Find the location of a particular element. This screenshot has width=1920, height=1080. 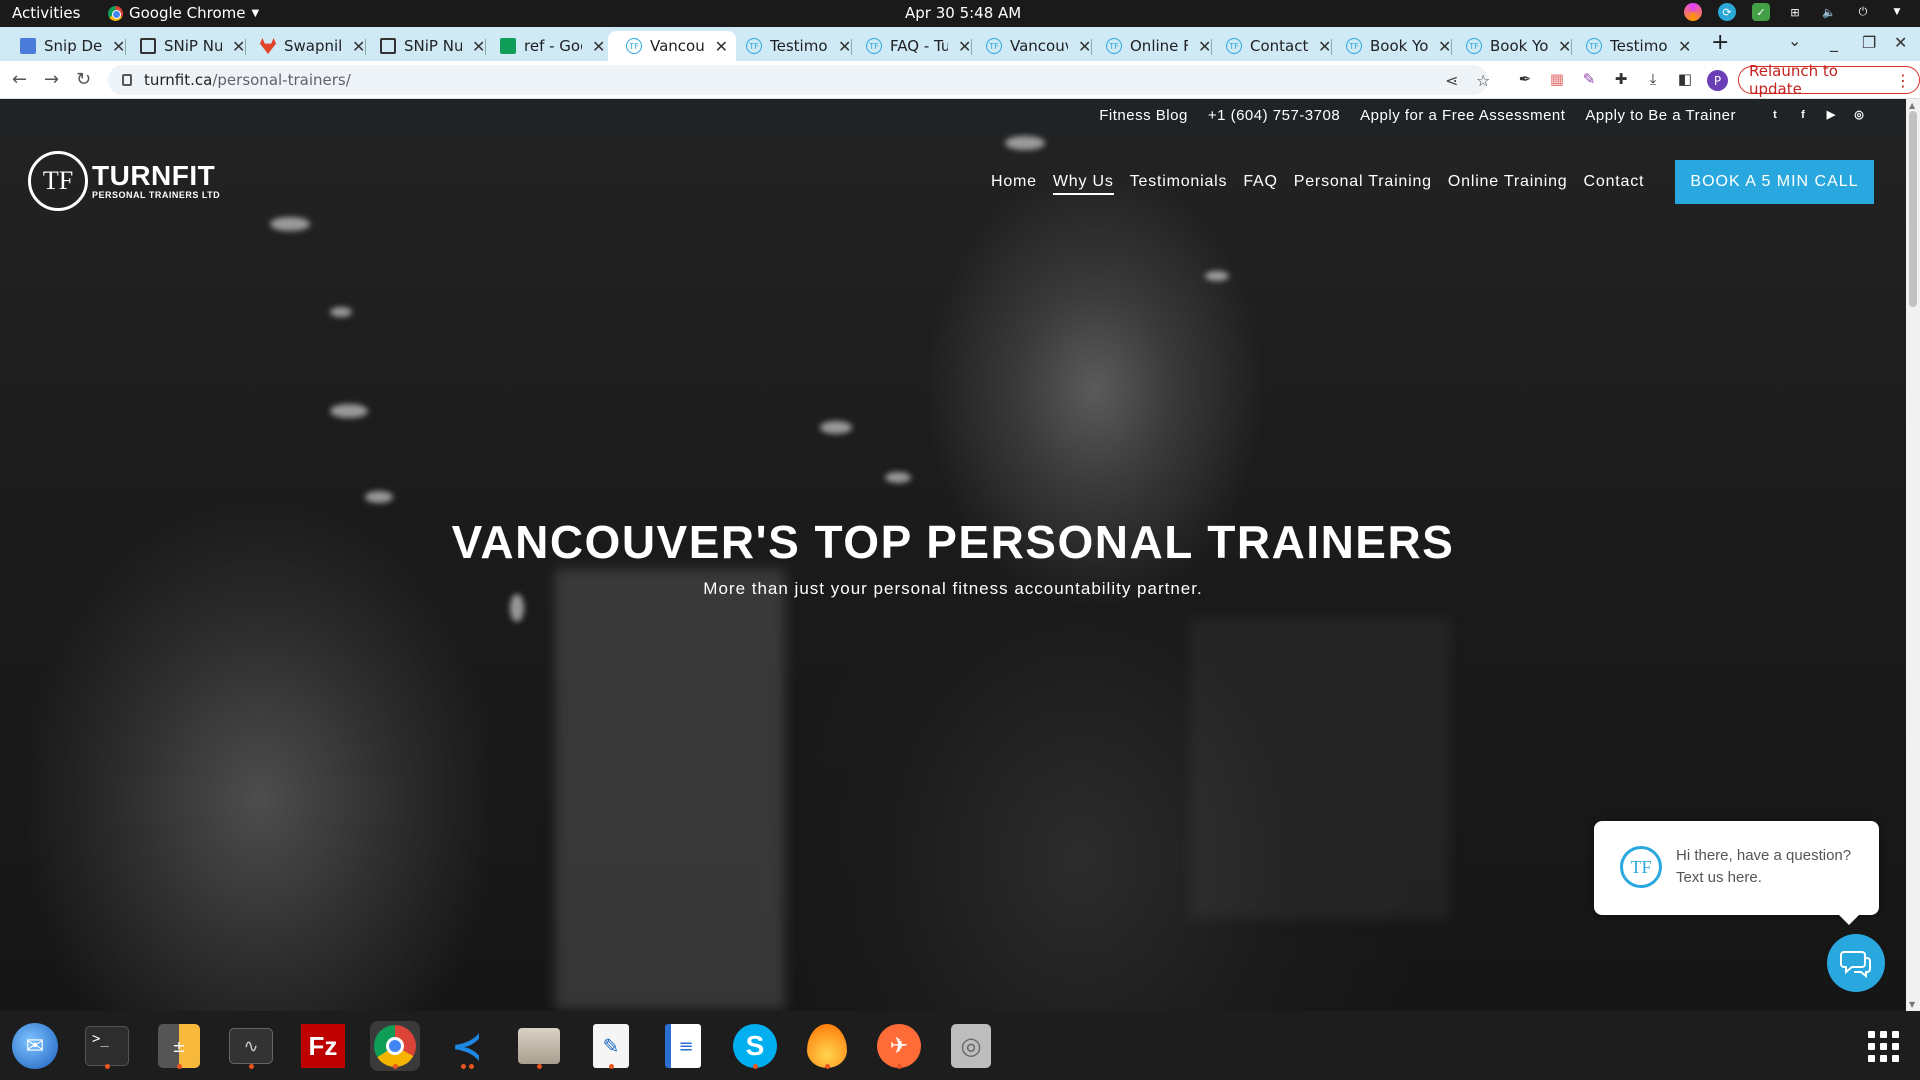

tab-13: TF Book Yo ✕ is located at coordinates (1513, 46).